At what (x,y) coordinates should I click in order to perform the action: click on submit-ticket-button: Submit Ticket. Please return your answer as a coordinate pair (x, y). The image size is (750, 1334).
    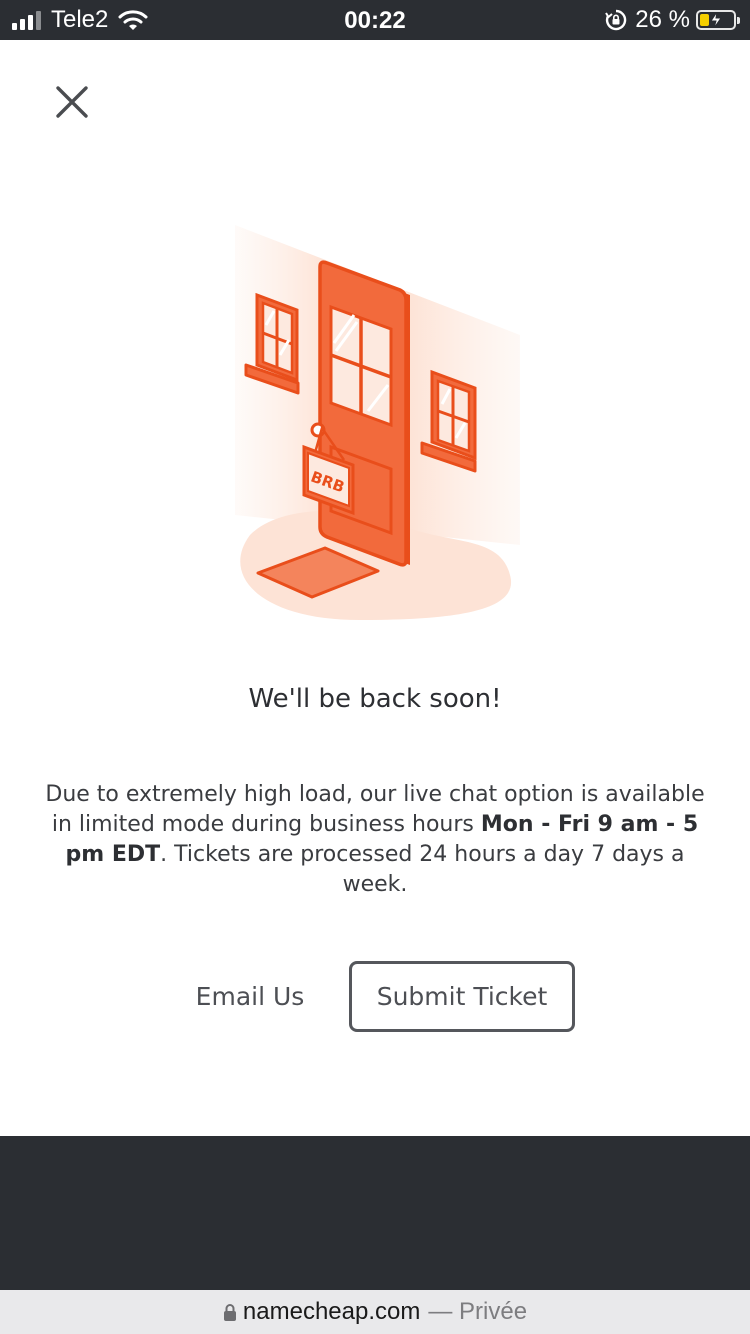
    Looking at the image, I should click on (462, 996).